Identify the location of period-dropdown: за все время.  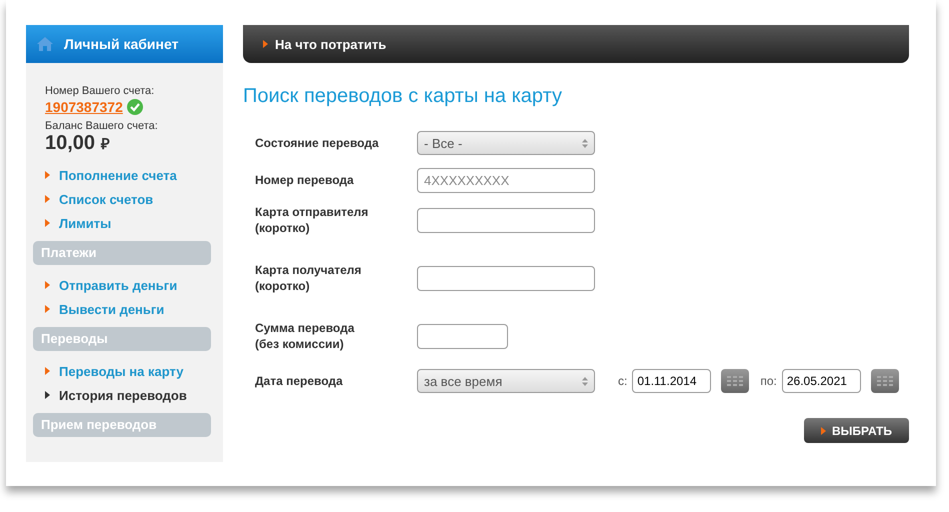
(506, 381).